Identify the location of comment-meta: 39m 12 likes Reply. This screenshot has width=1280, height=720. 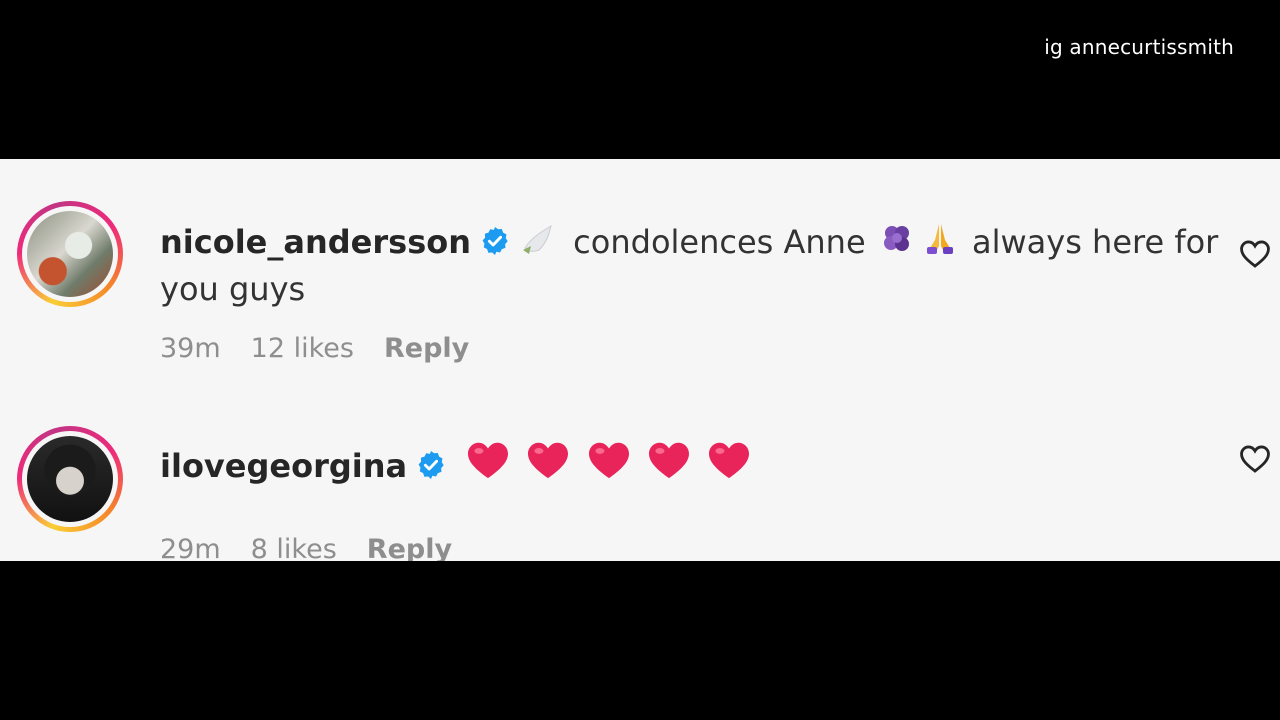
(329, 348).